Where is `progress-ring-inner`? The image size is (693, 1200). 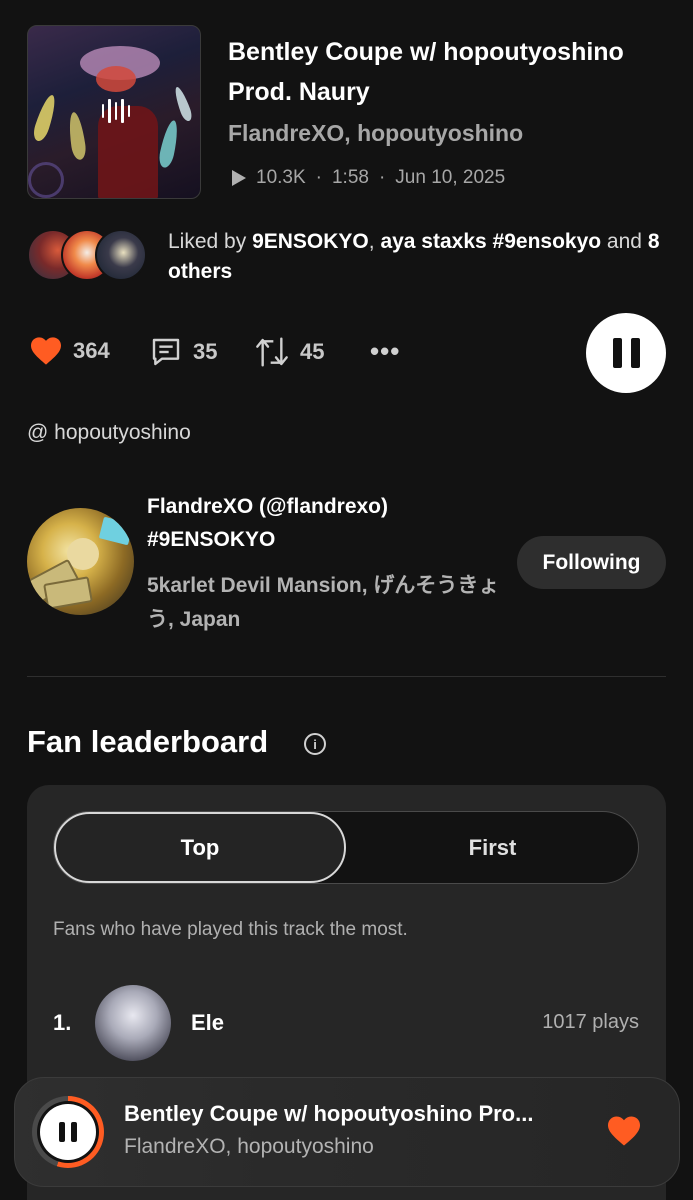 progress-ring-inner is located at coordinates (68, 1132).